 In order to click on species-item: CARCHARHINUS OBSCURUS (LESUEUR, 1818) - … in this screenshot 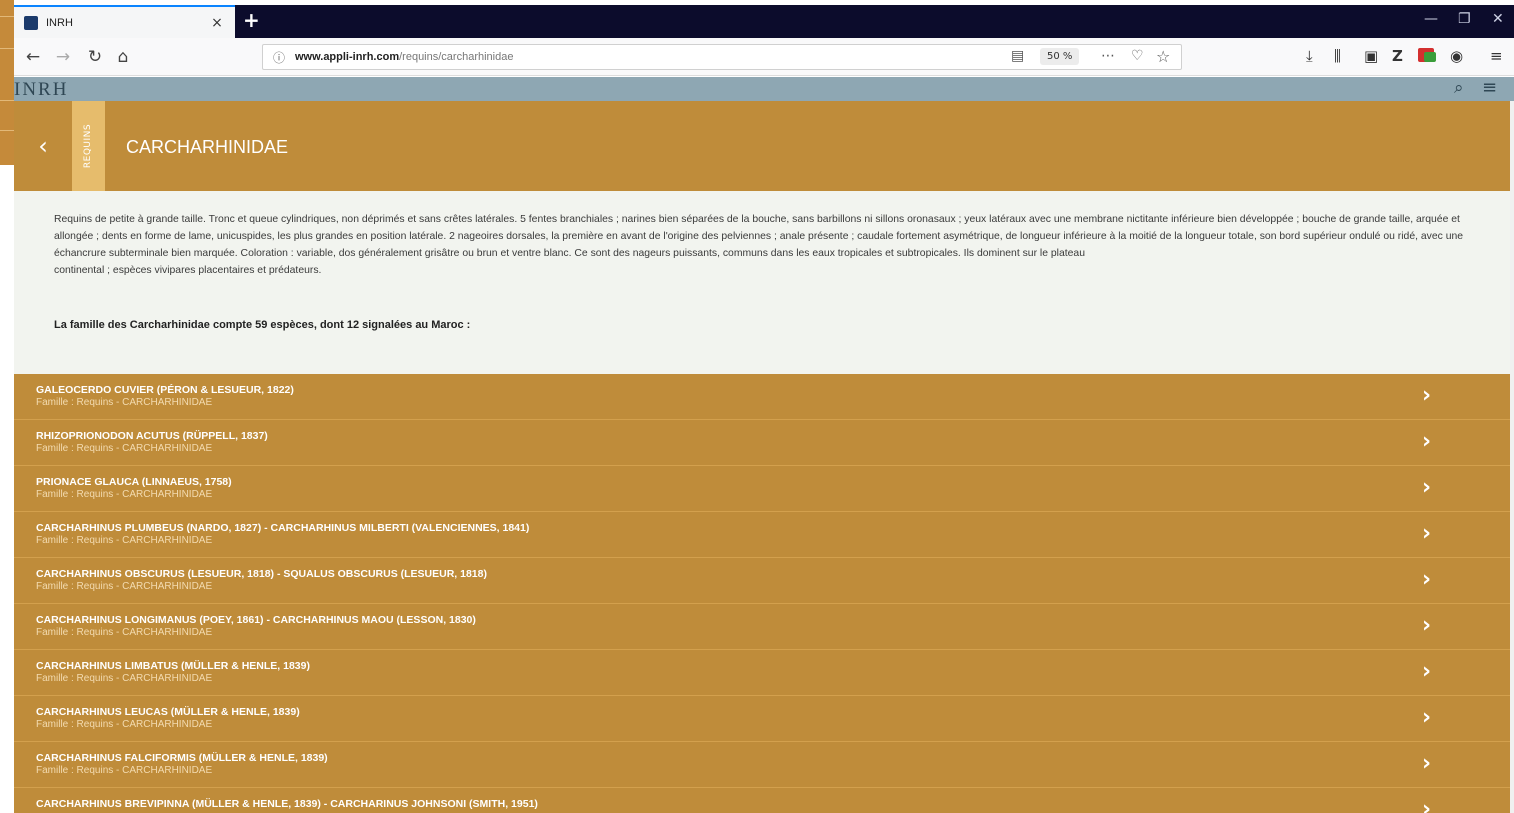, I will do `click(762, 581)`.